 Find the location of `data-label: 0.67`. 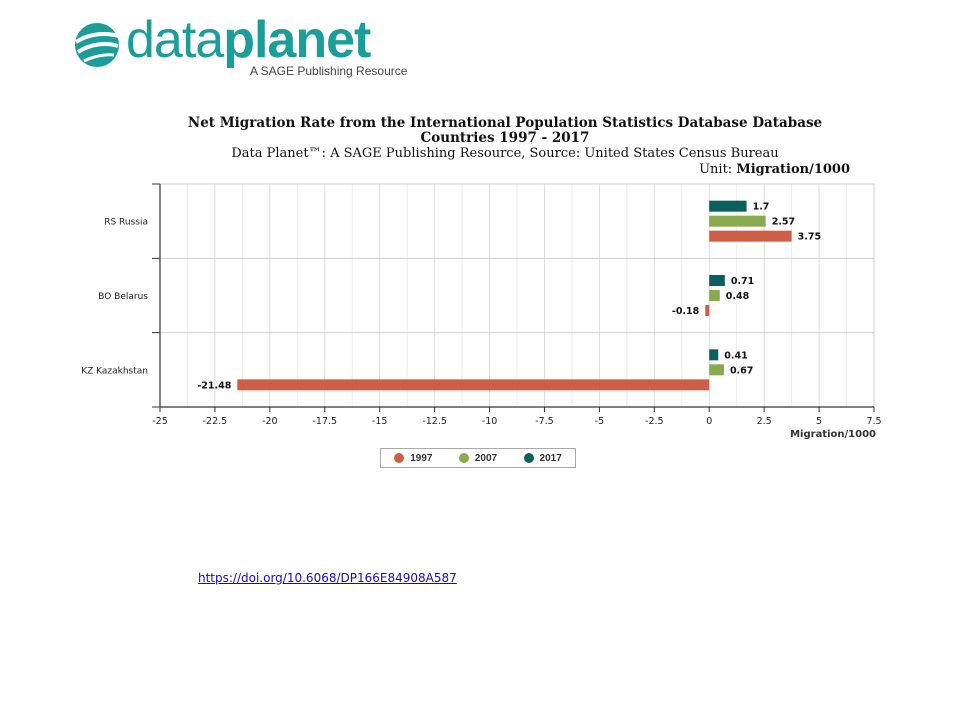

data-label: 0.67 is located at coordinates (741, 370).